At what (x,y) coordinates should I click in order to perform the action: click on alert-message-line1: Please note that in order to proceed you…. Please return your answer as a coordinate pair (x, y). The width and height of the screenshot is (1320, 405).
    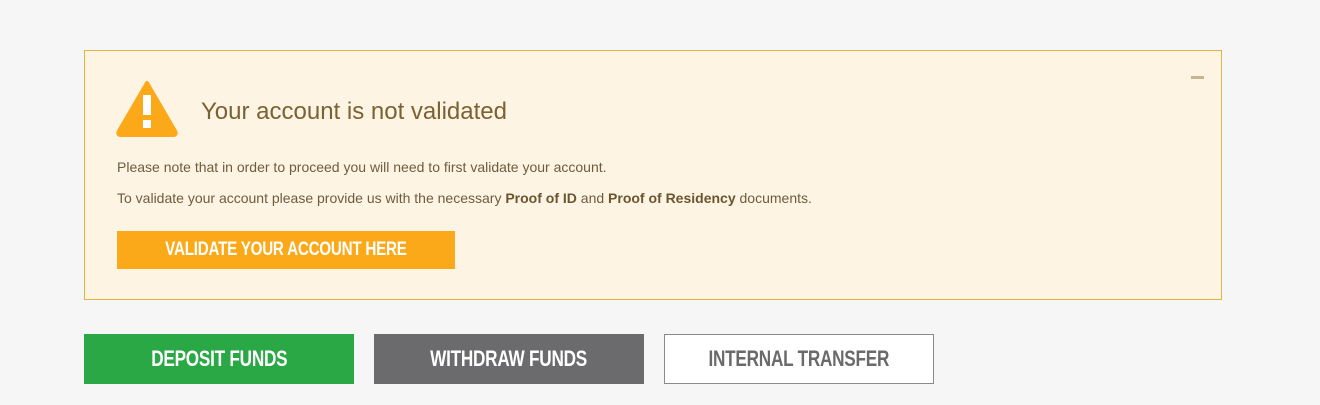
    Looking at the image, I should click on (362, 167).